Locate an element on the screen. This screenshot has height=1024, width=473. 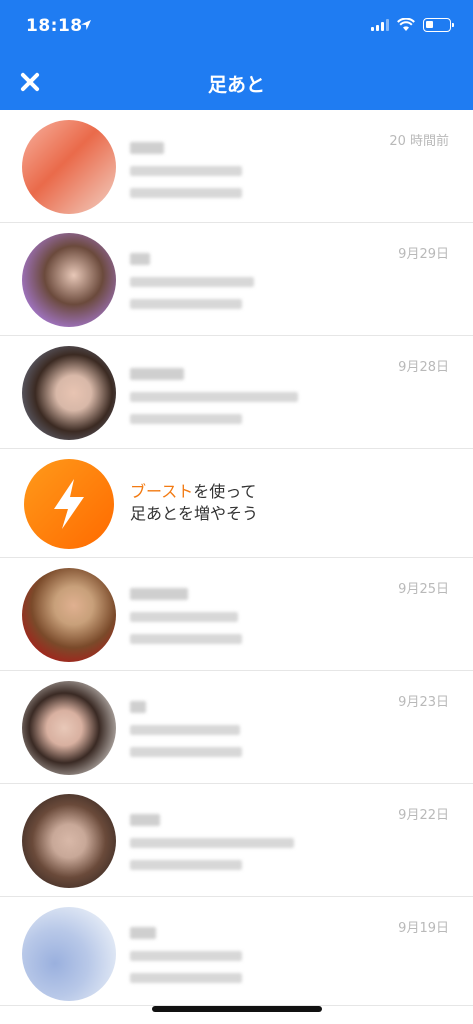
boost-promo: ブーストを使って 足あとを増やそう is located at coordinates (236, 503).